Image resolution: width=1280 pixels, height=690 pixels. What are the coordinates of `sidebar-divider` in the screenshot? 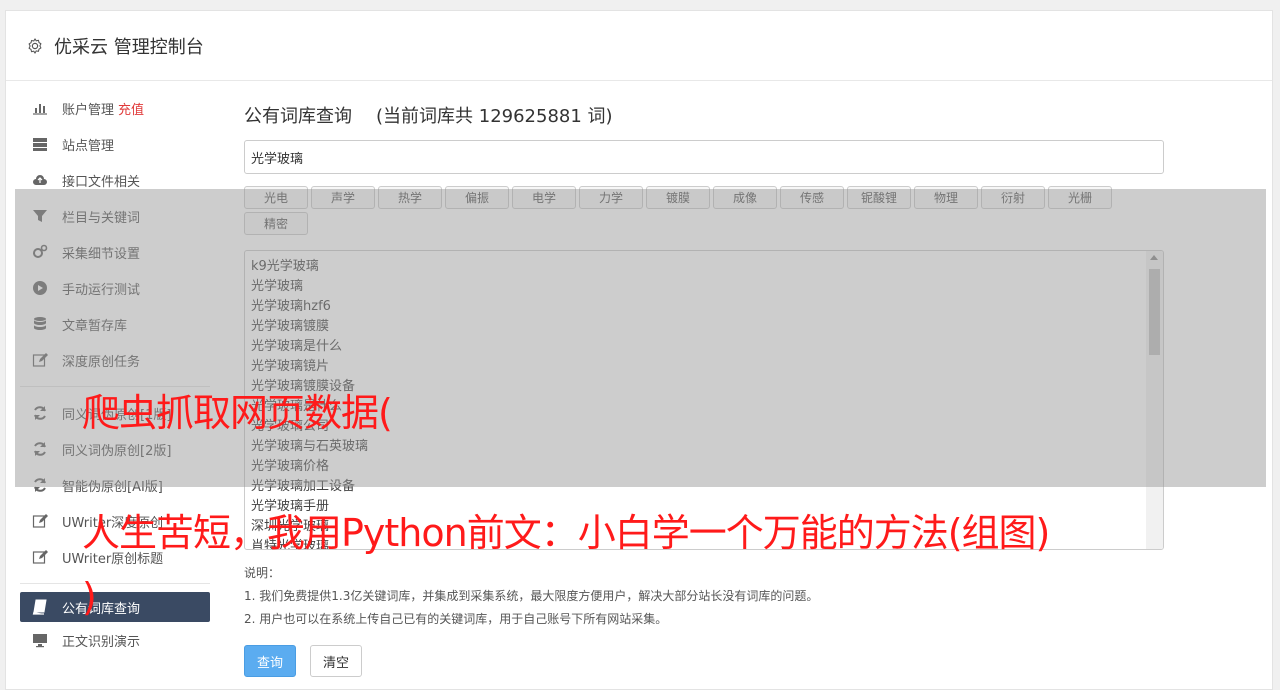 It's located at (115, 583).